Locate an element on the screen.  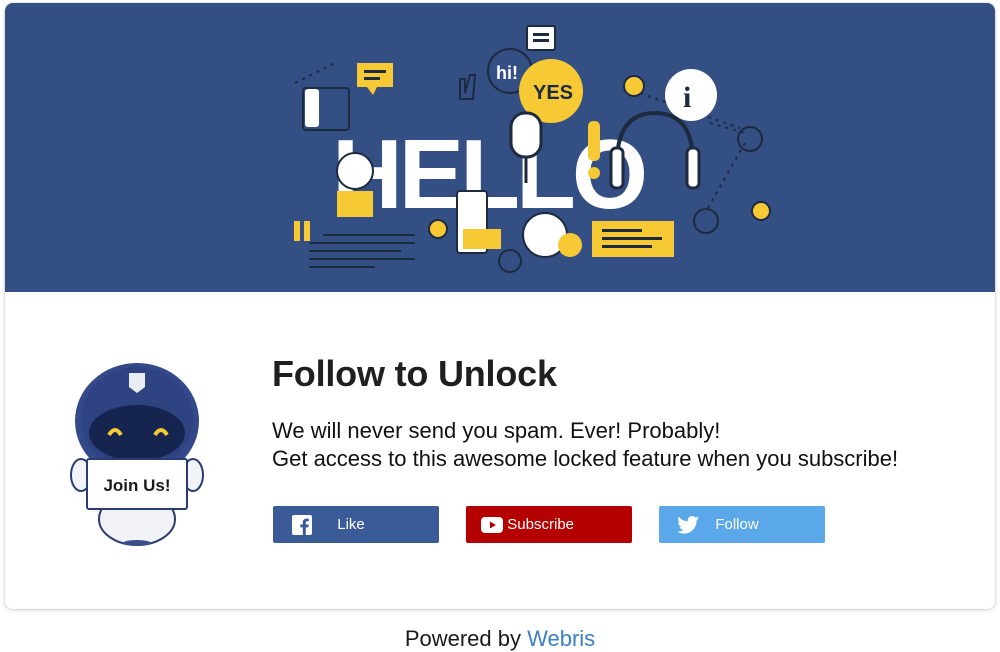
page-title: Follow to Unlock is located at coordinates (414, 373).